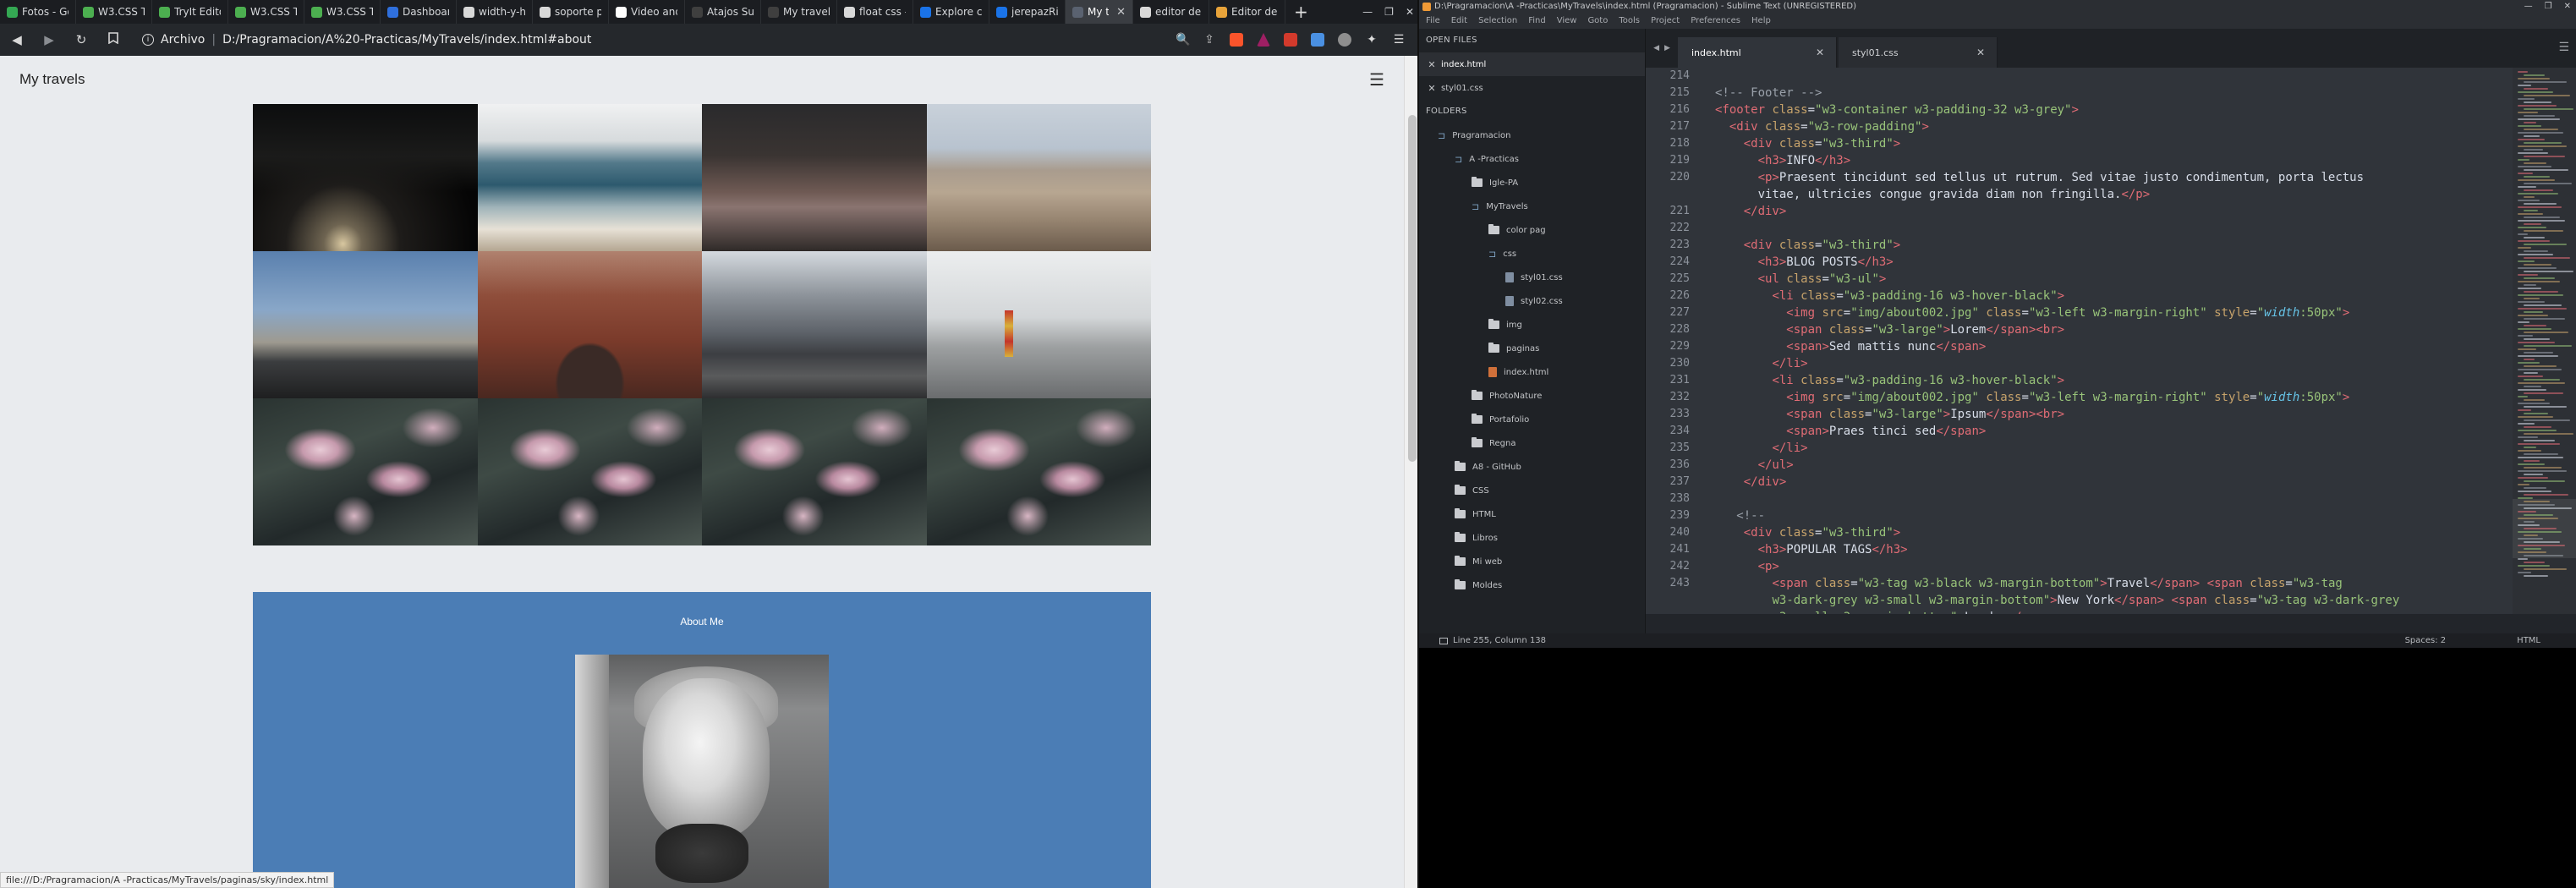 Image resolution: width=2576 pixels, height=888 pixels. Describe the element at coordinates (1027, 12) in the screenshot. I see `browser-tab: jerepazRi` at that location.